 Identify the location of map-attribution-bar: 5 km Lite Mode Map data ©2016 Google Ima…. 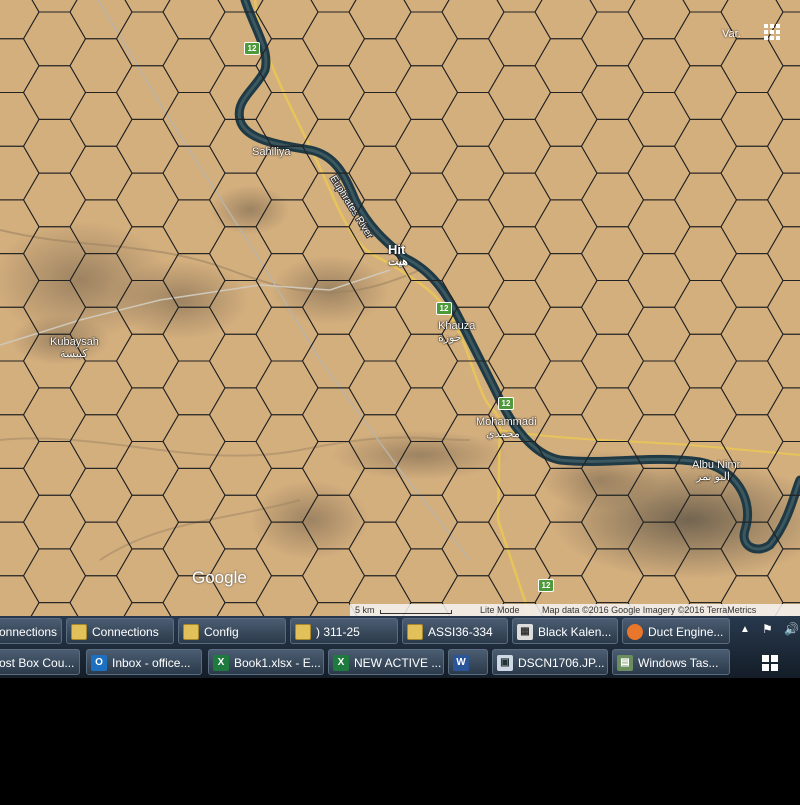
(575, 610).